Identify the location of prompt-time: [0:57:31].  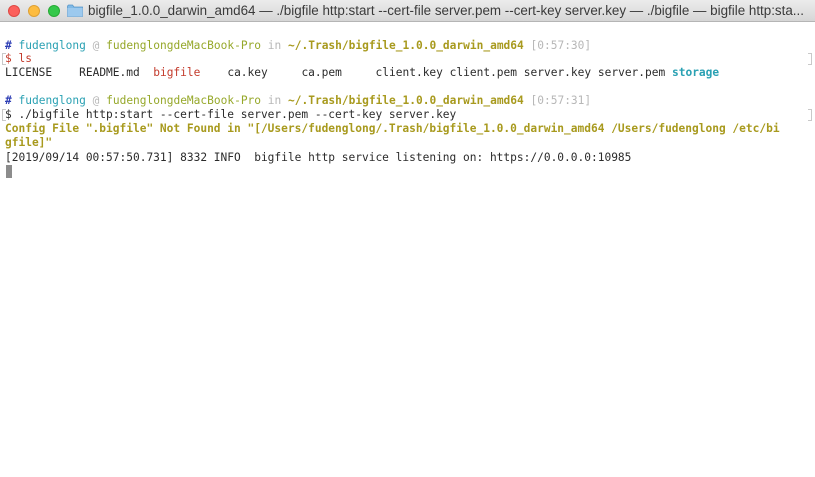
(561, 100).